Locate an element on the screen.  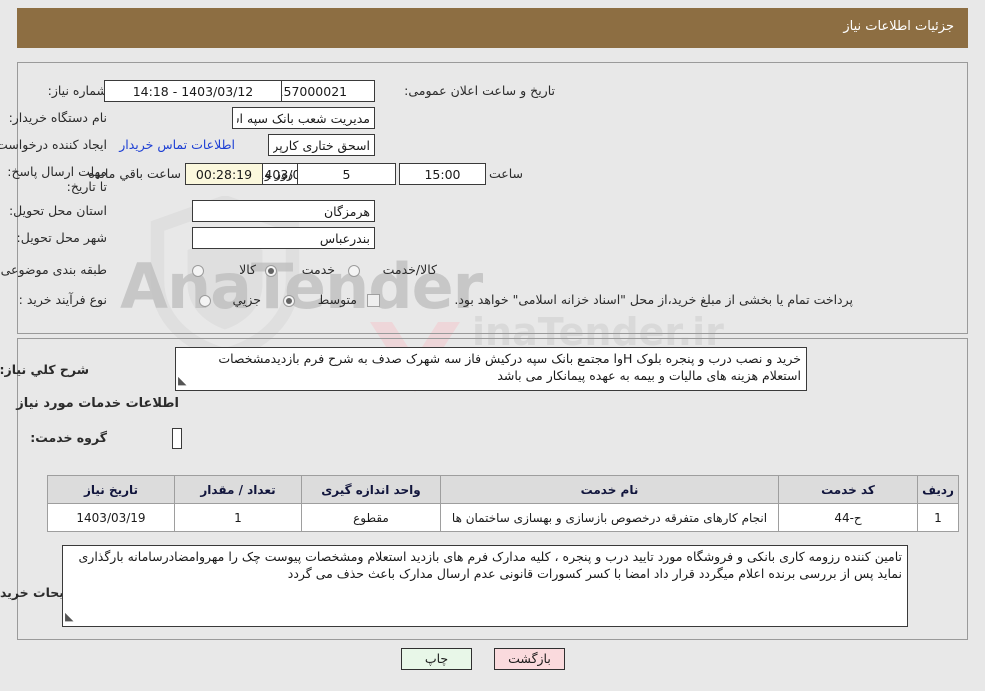
delivery-province-field is located at coordinates (283, 211).